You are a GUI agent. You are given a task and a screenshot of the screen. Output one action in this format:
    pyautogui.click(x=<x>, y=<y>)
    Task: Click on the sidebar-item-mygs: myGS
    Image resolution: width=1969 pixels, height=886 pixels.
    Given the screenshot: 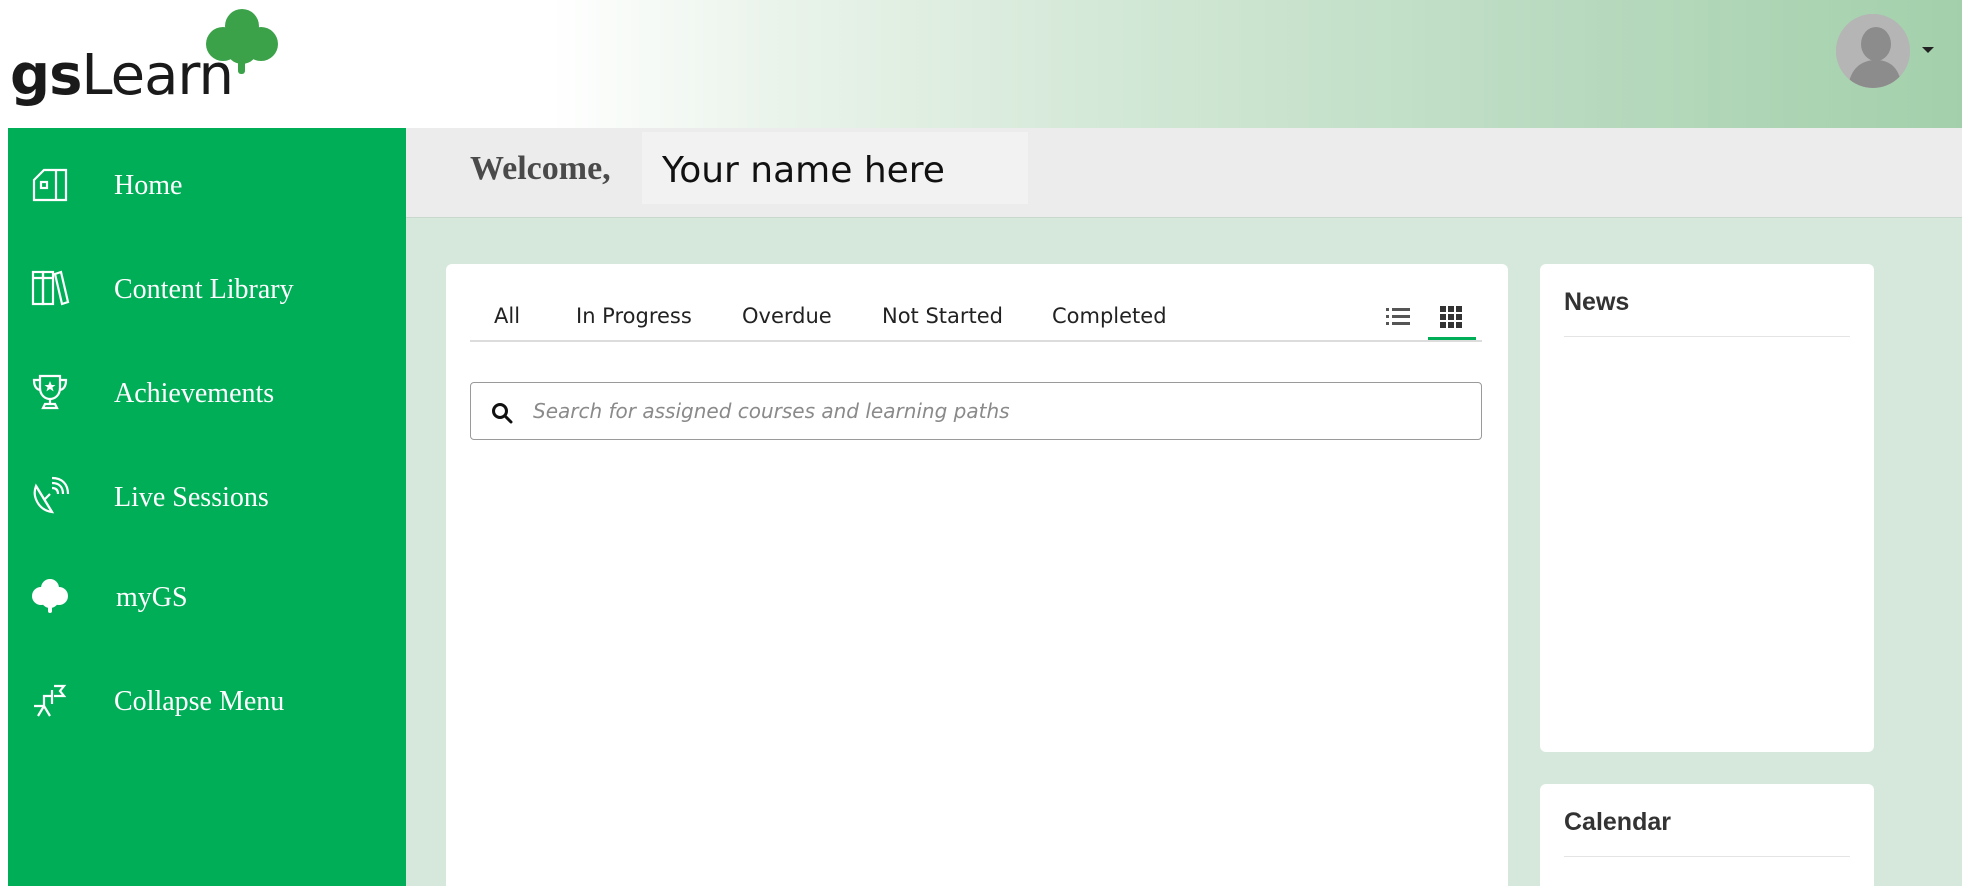 What is the action you would take?
    pyautogui.click(x=207, y=596)
    